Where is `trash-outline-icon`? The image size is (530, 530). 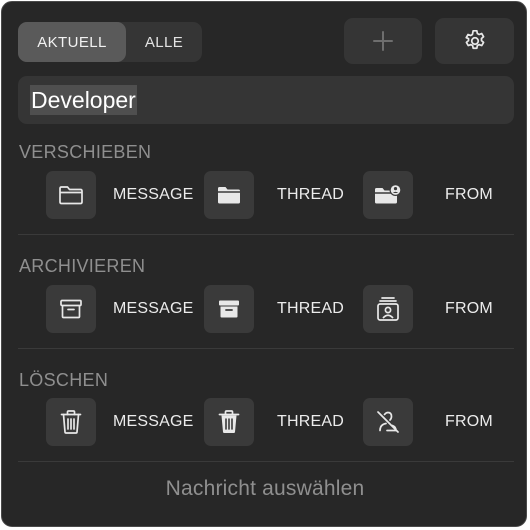 trash-outline-icon is located at coordinates (71, 422).